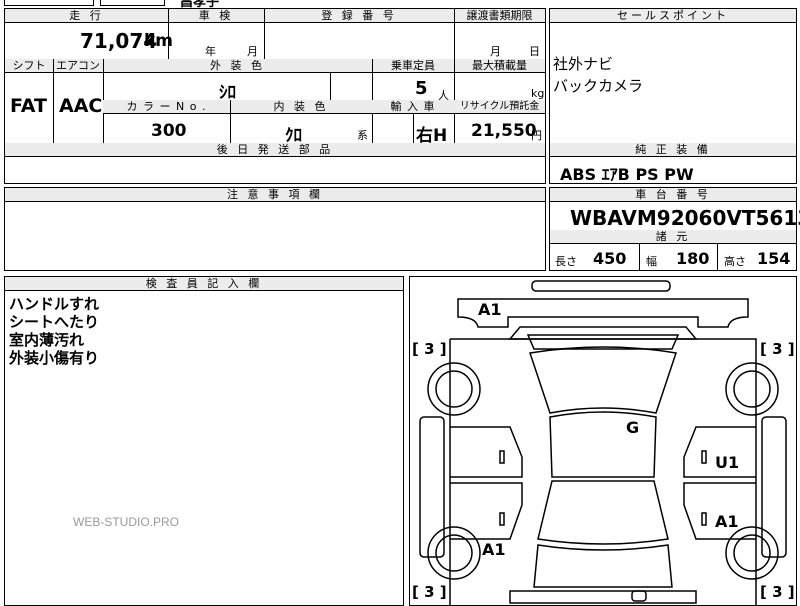 Image resolution: width=800 pixels, height=606 pixels. Describe the element at coordinates (504, 131) in the screenshot. I see `recycle-value: 21,550` at that location.